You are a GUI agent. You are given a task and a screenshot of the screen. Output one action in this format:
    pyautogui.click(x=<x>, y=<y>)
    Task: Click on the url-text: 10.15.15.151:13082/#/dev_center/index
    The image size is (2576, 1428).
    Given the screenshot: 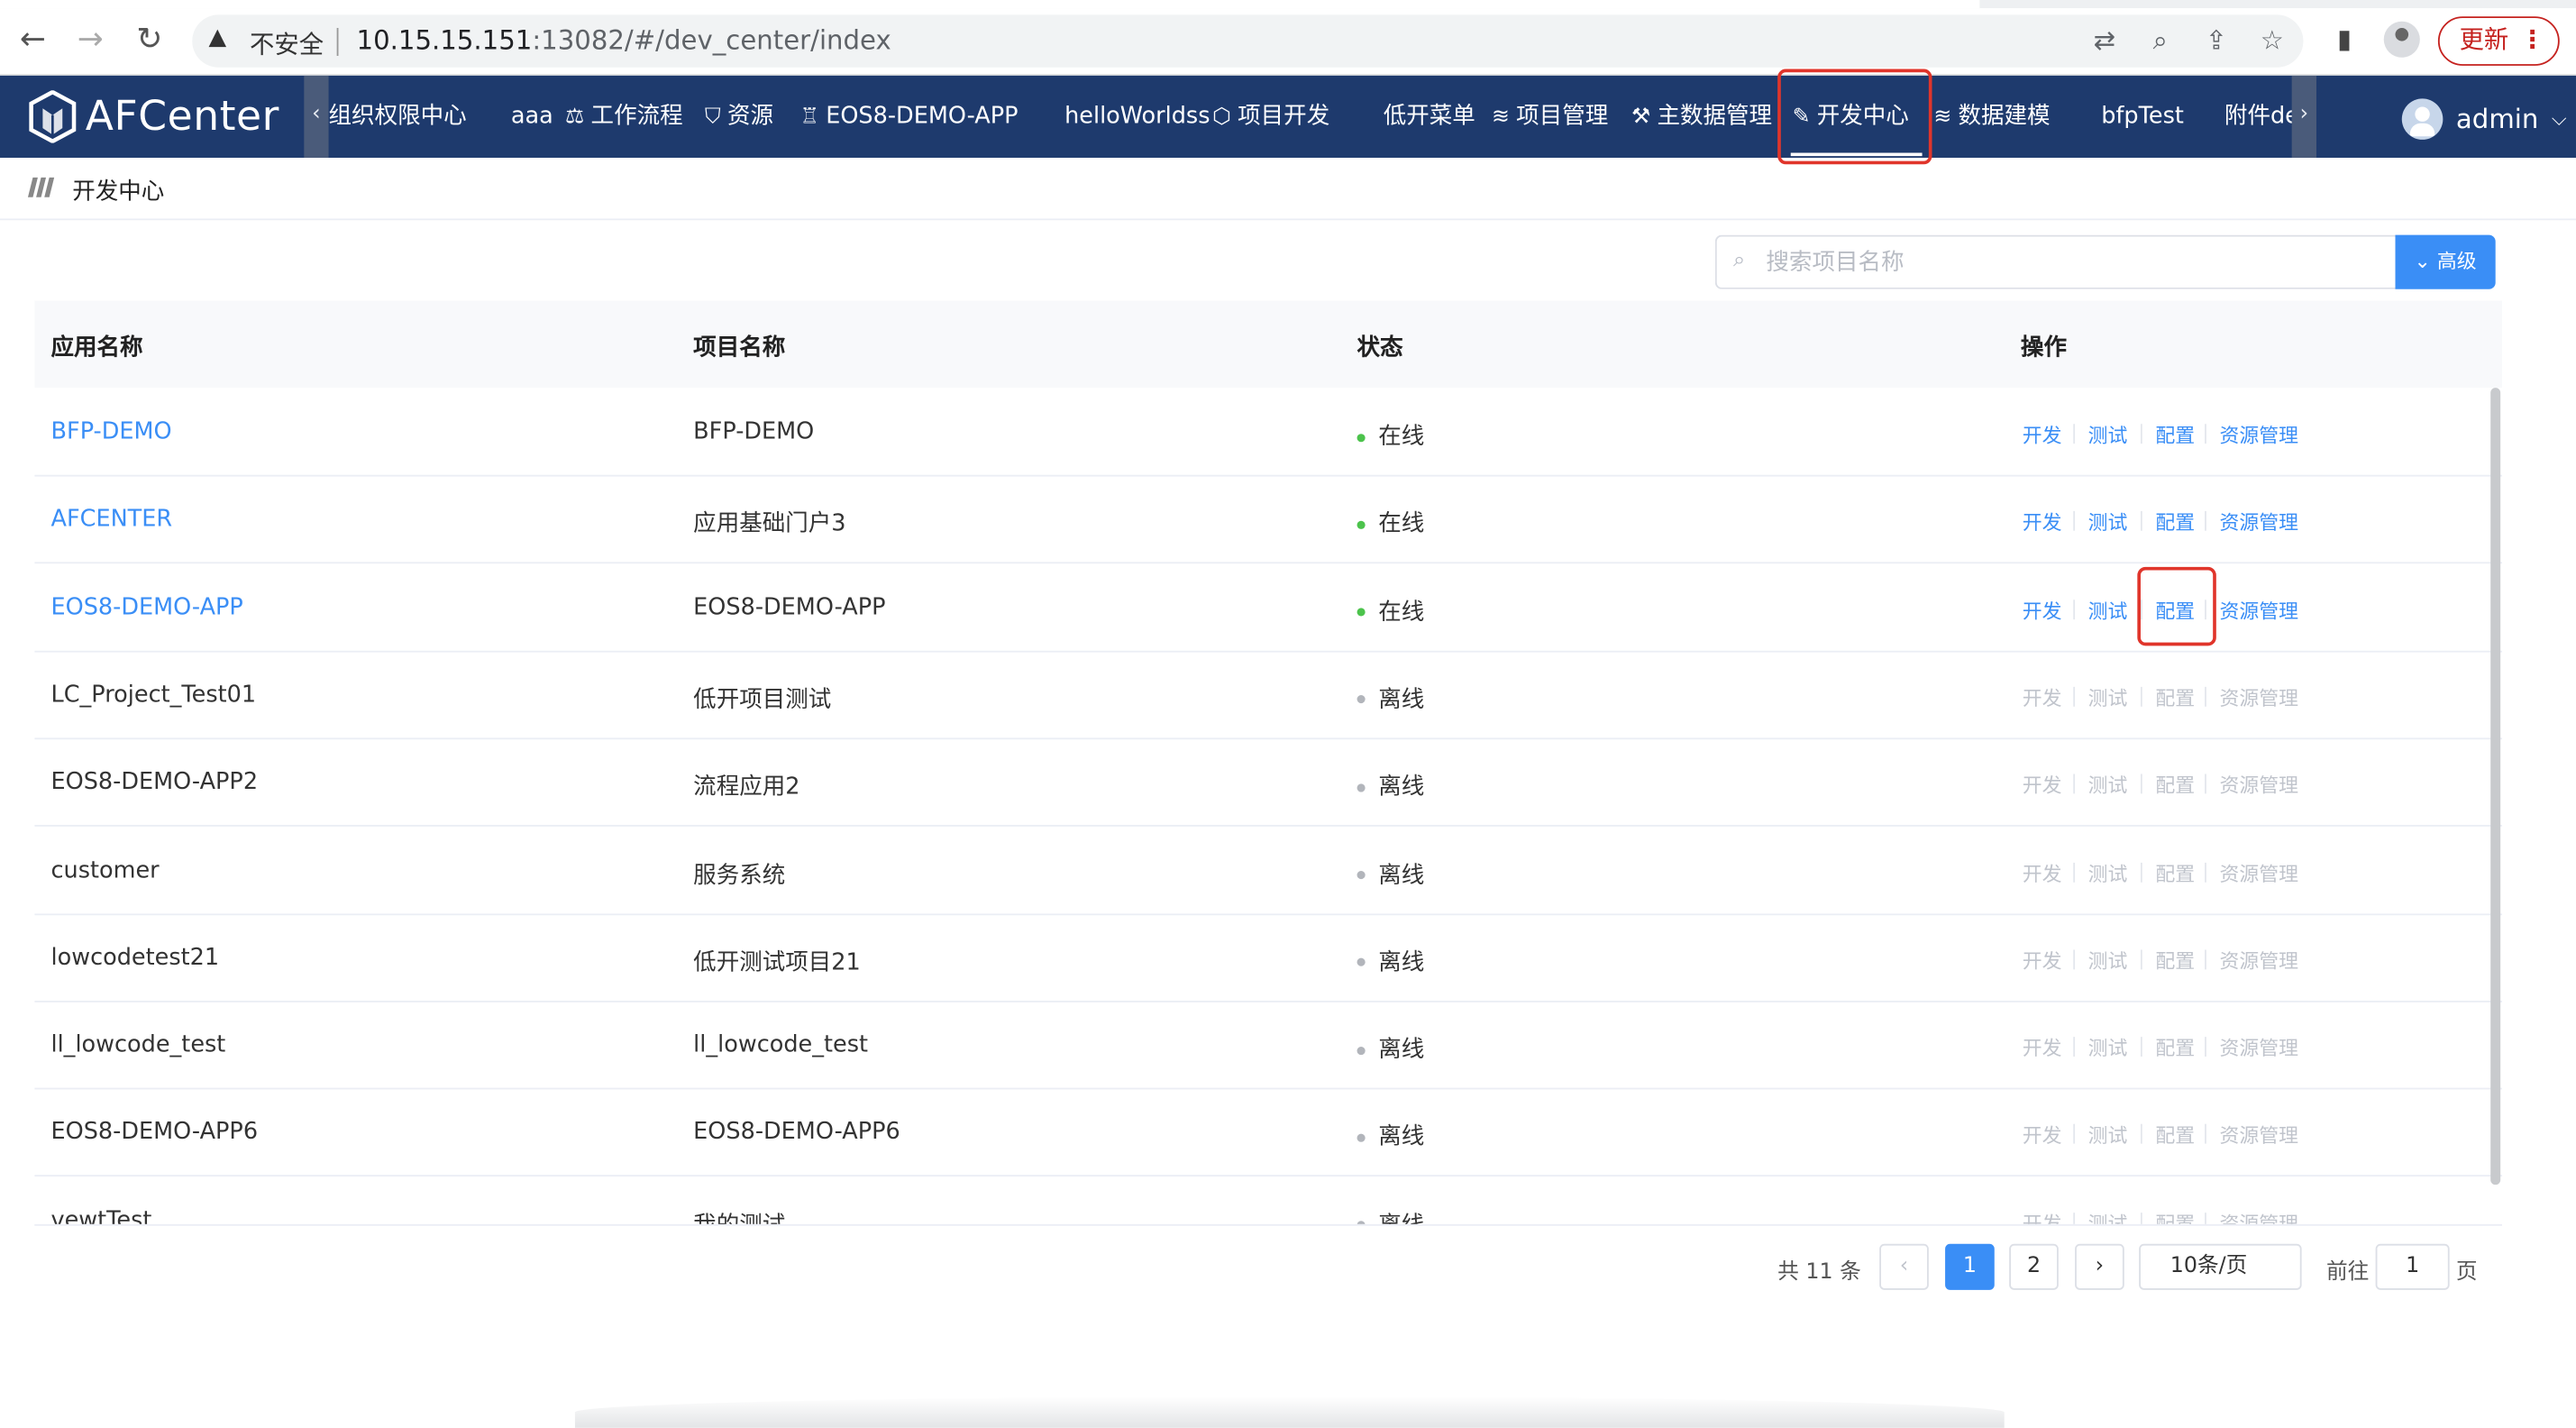 What is the action you would take?
    pyautogui.click(x=624, y=40)
    